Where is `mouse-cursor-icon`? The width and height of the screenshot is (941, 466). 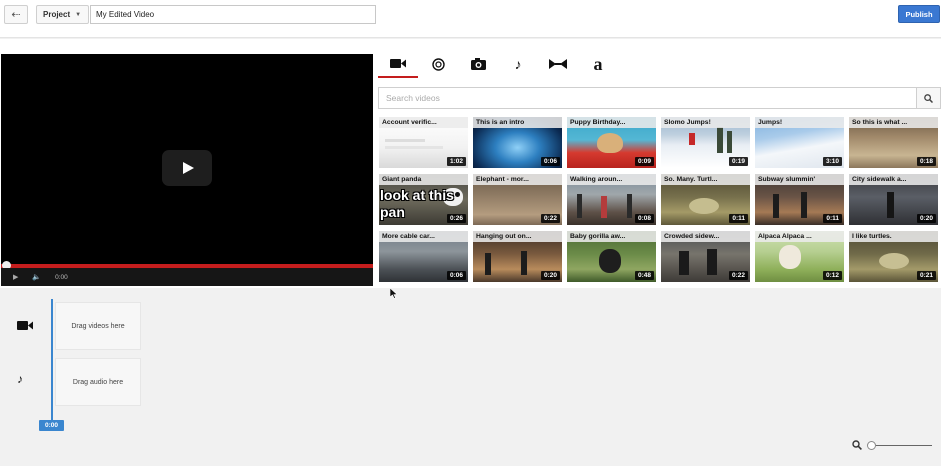
mouse-cursor-icon is located at coordinates (394, 293).